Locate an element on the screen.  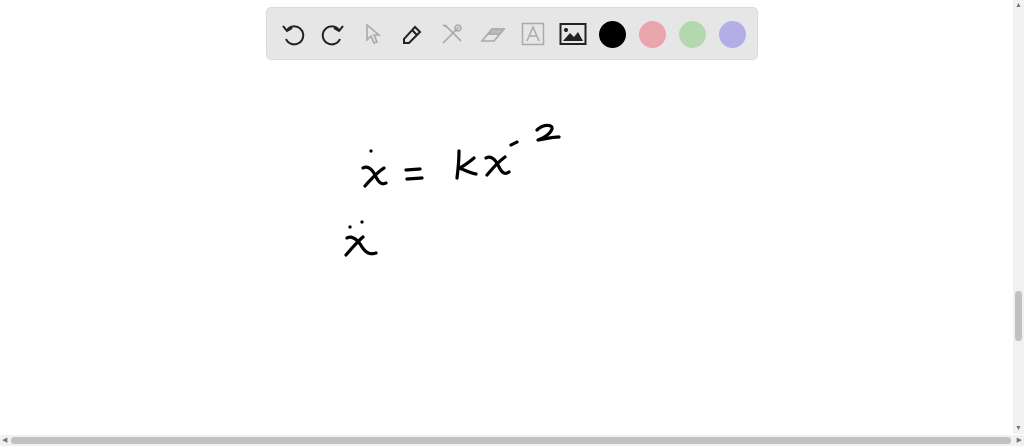
select-tool-button is located at coordinates (373, 34).